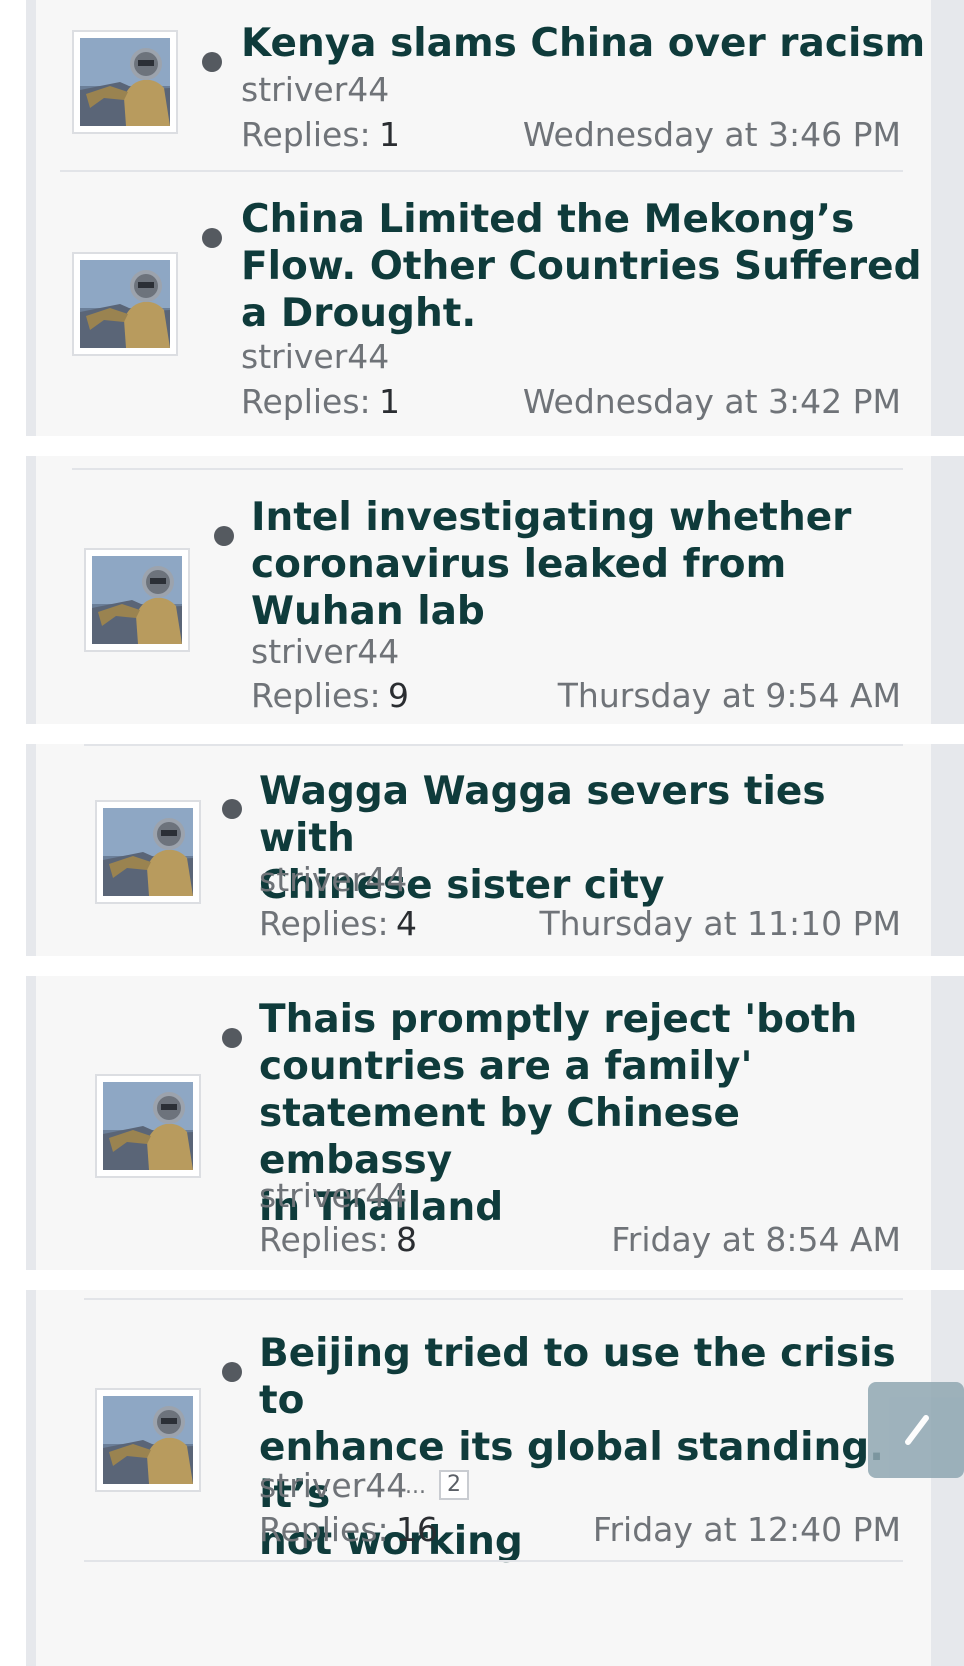 The image size is (964, 1666). I want to click on thread-title: Kenya slams China over racism, so click(583, 43).